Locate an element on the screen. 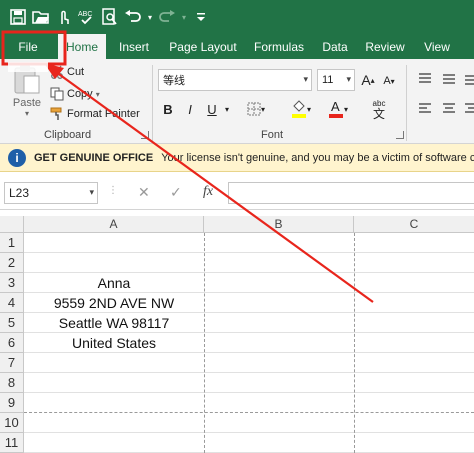  enter-icon: ✓ is located at coordinates (176, 192).